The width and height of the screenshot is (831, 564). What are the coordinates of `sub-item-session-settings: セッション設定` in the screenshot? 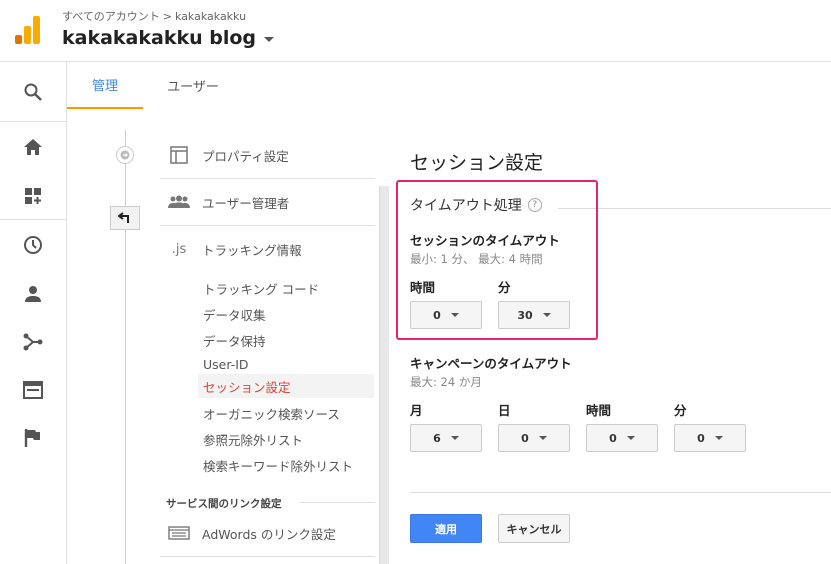 It's located at (286, 386).